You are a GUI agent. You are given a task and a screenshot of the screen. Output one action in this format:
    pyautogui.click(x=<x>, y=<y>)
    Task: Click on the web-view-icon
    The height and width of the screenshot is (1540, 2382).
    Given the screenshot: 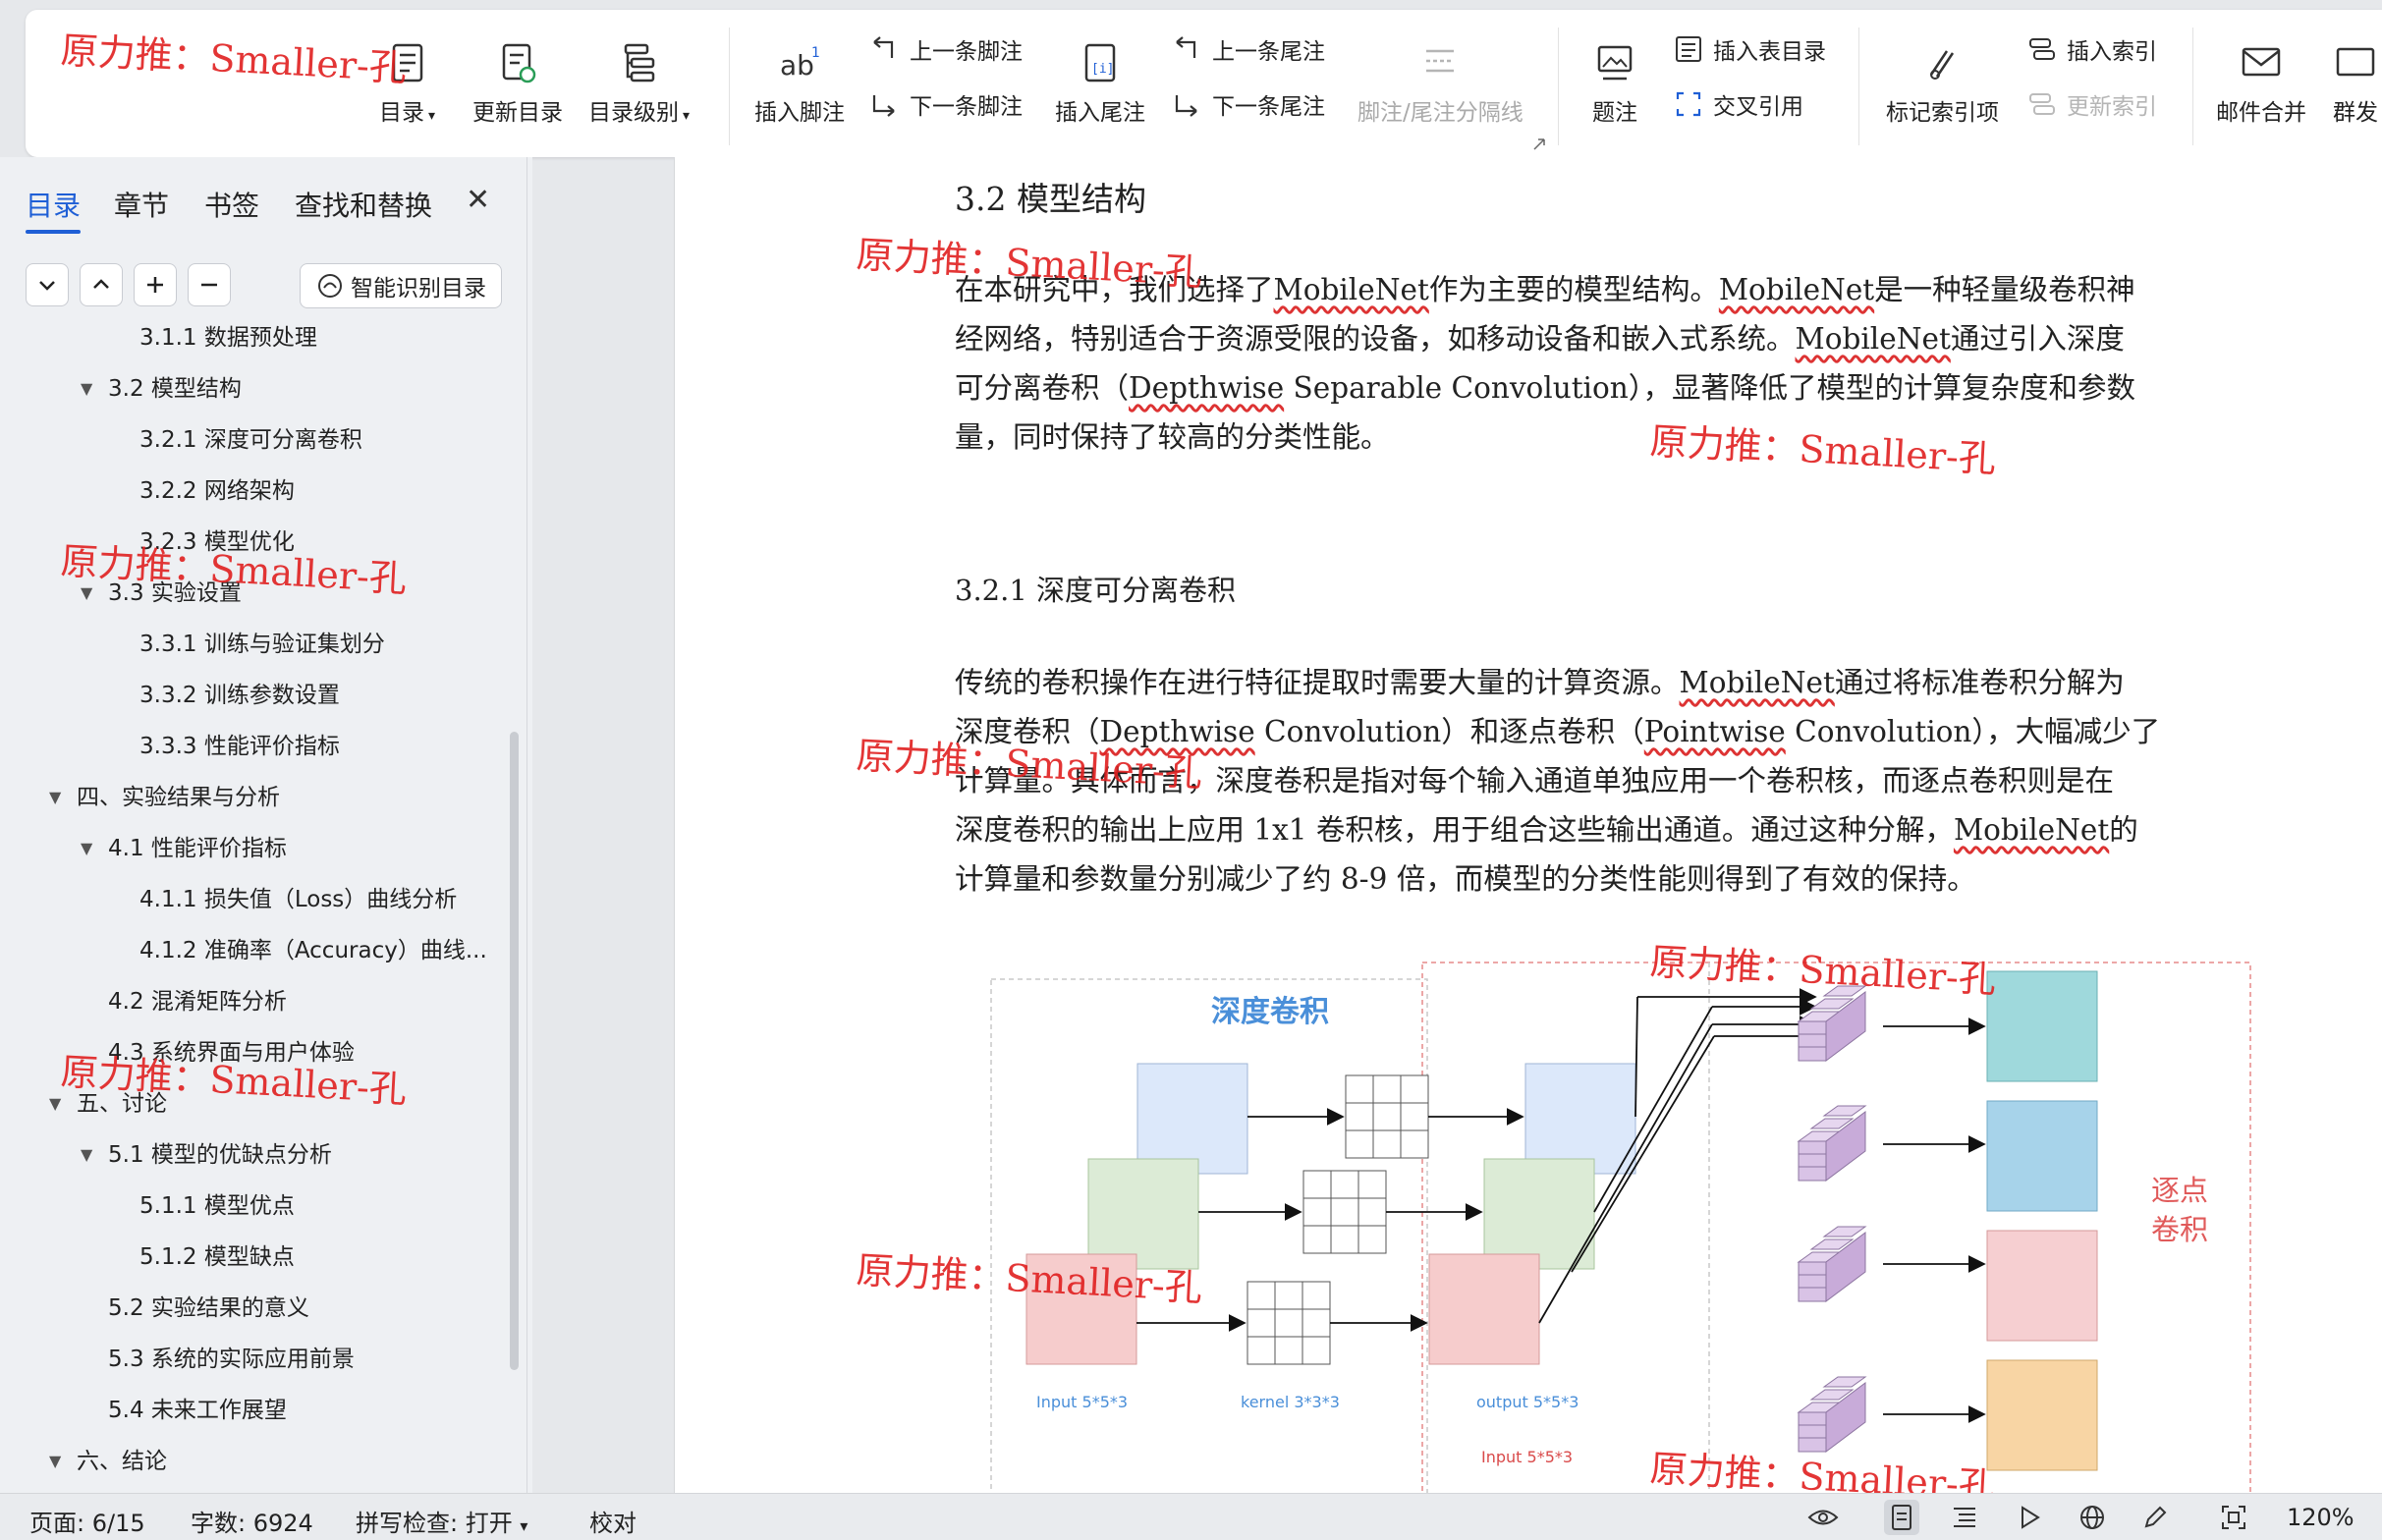 What is the action you would take?
    pyautogui.click(x=2092, y=1517)
    